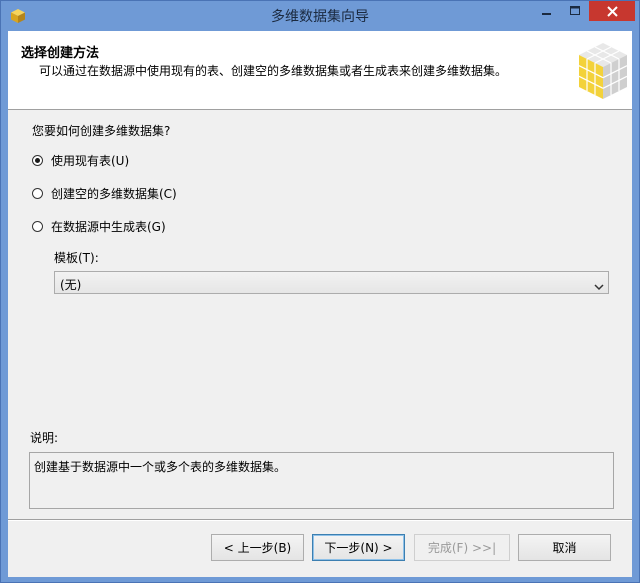 This screenshot has width=640, height=583. I want to click on radio-label: 创建空的多维数据集(C), so click(114, 193).